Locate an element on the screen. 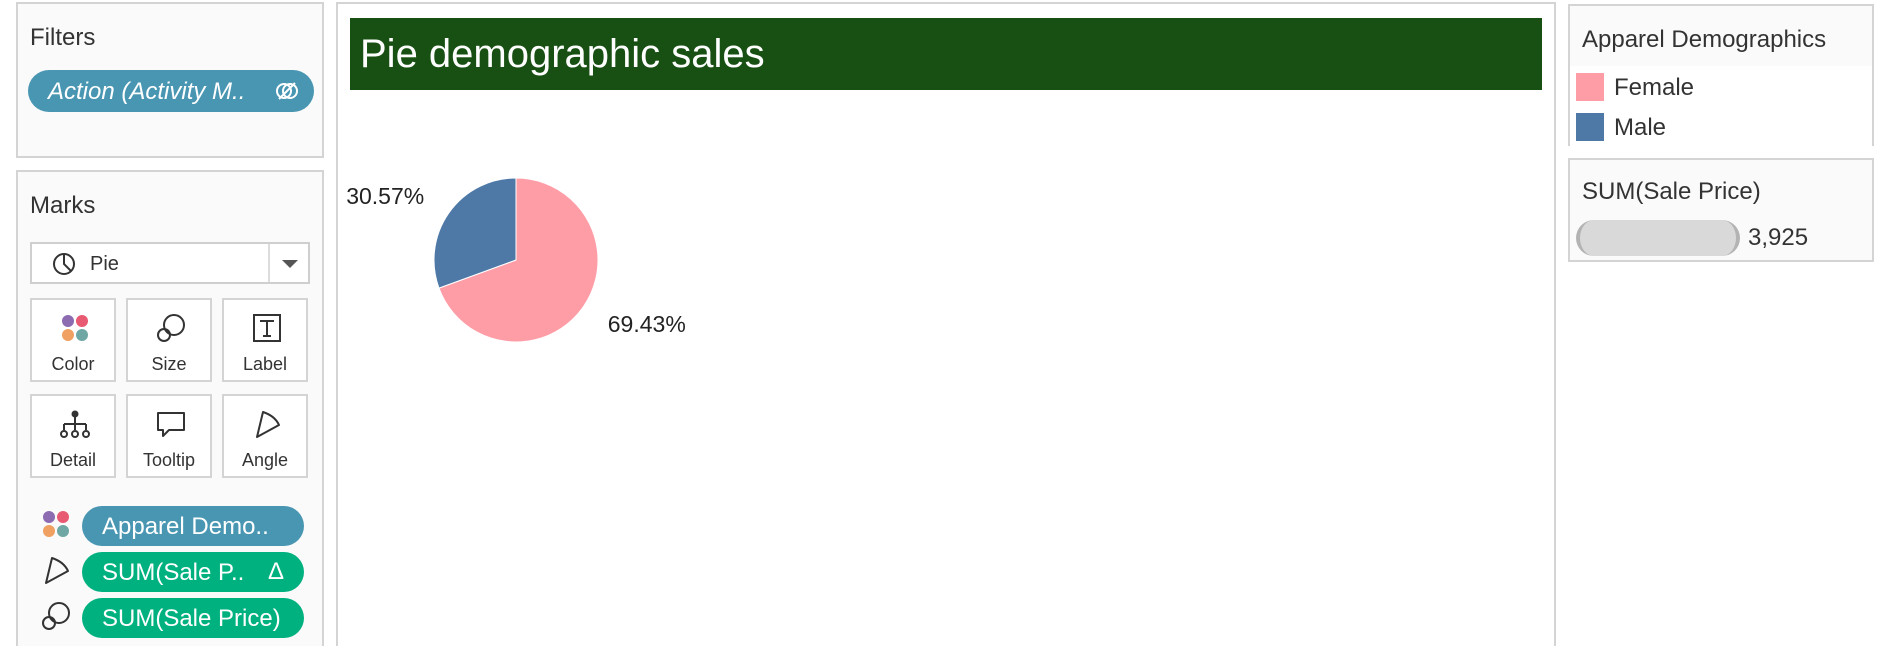 This screenshot has width=1888, height=646. filters-card: Filters Action (Activity M.. is located at coordinates (170, 80).